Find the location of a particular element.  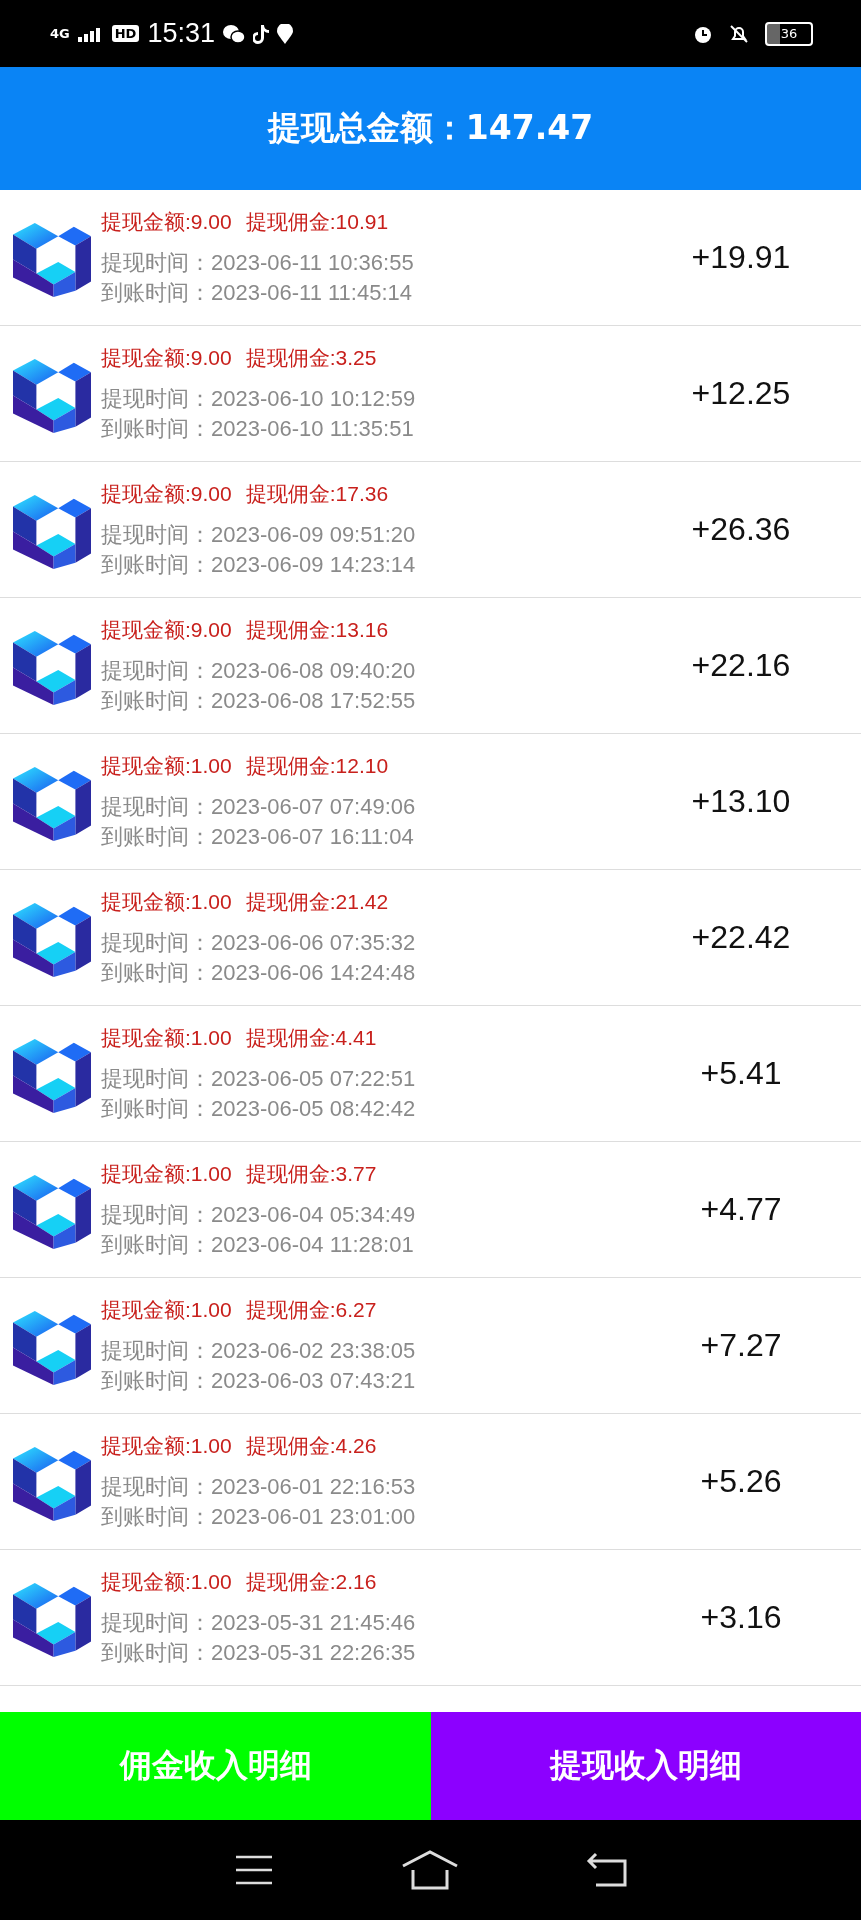

bell-muted-icon is located at coordinates (739, 33).